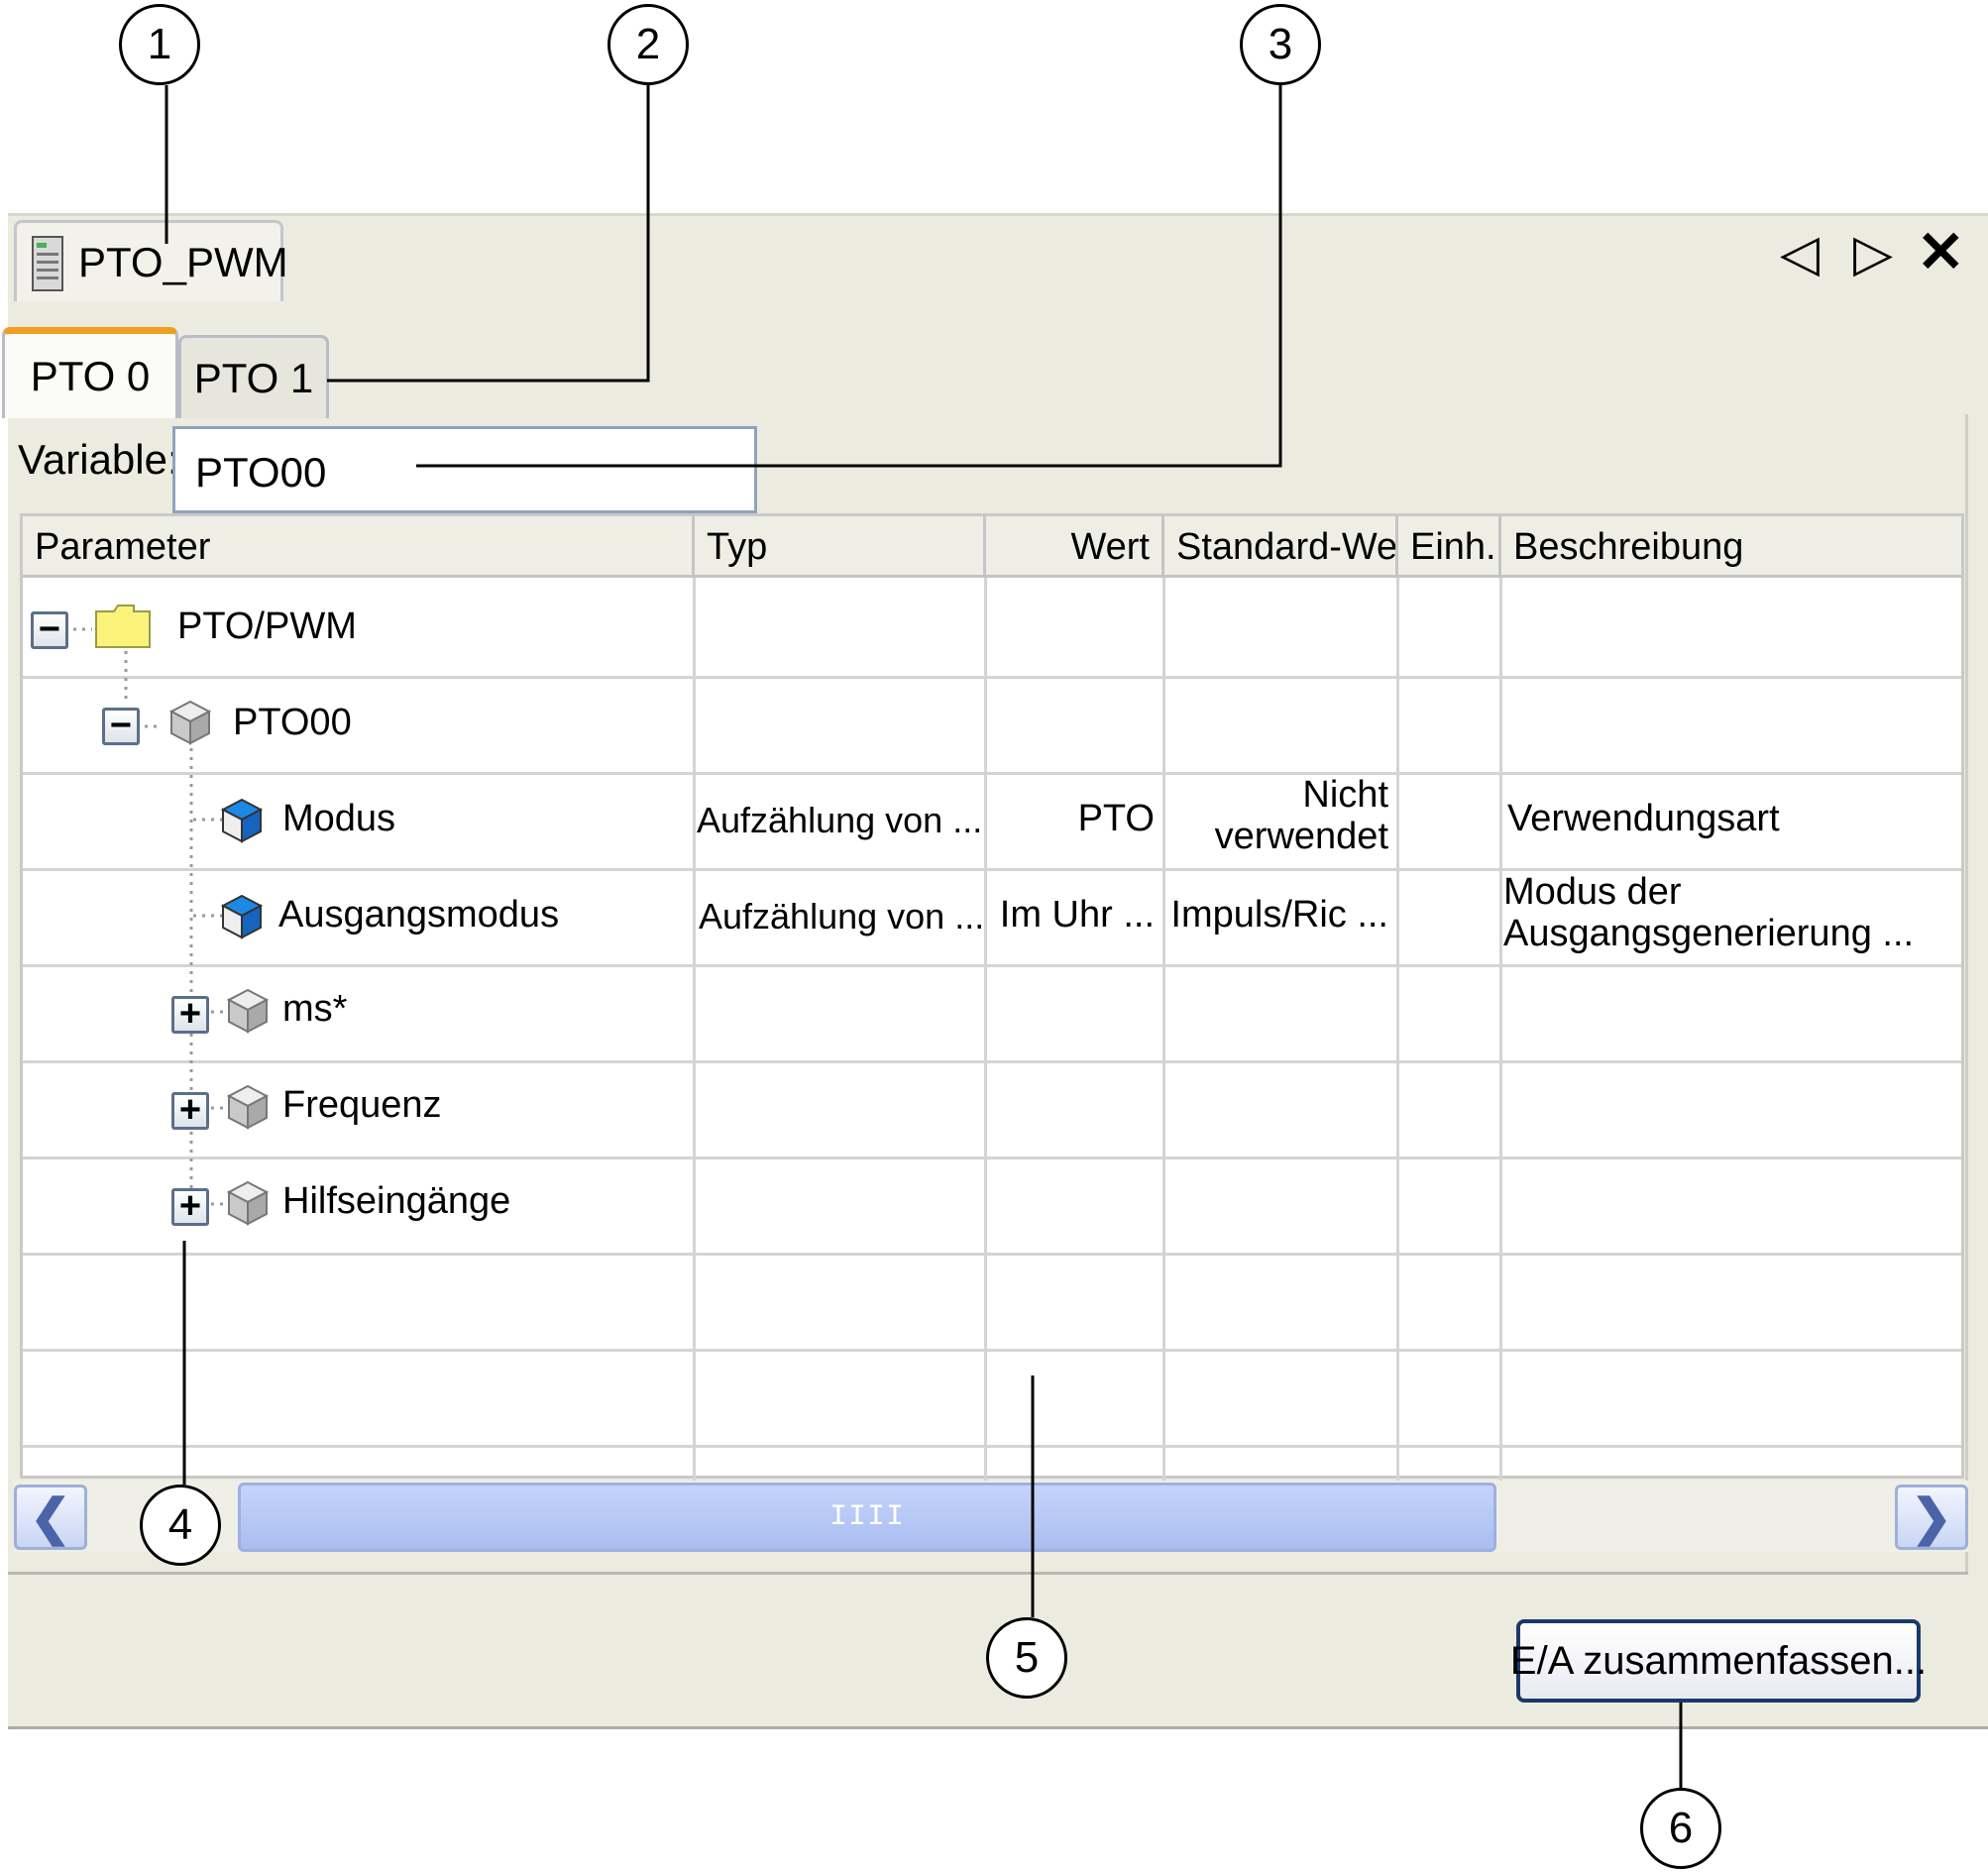 The height and width of the screenshot is (1872, 1988). What do you see at coordinates (648, 44) in the screenshot?
I see `callout-2: 2` at bounding box center [648, 44].